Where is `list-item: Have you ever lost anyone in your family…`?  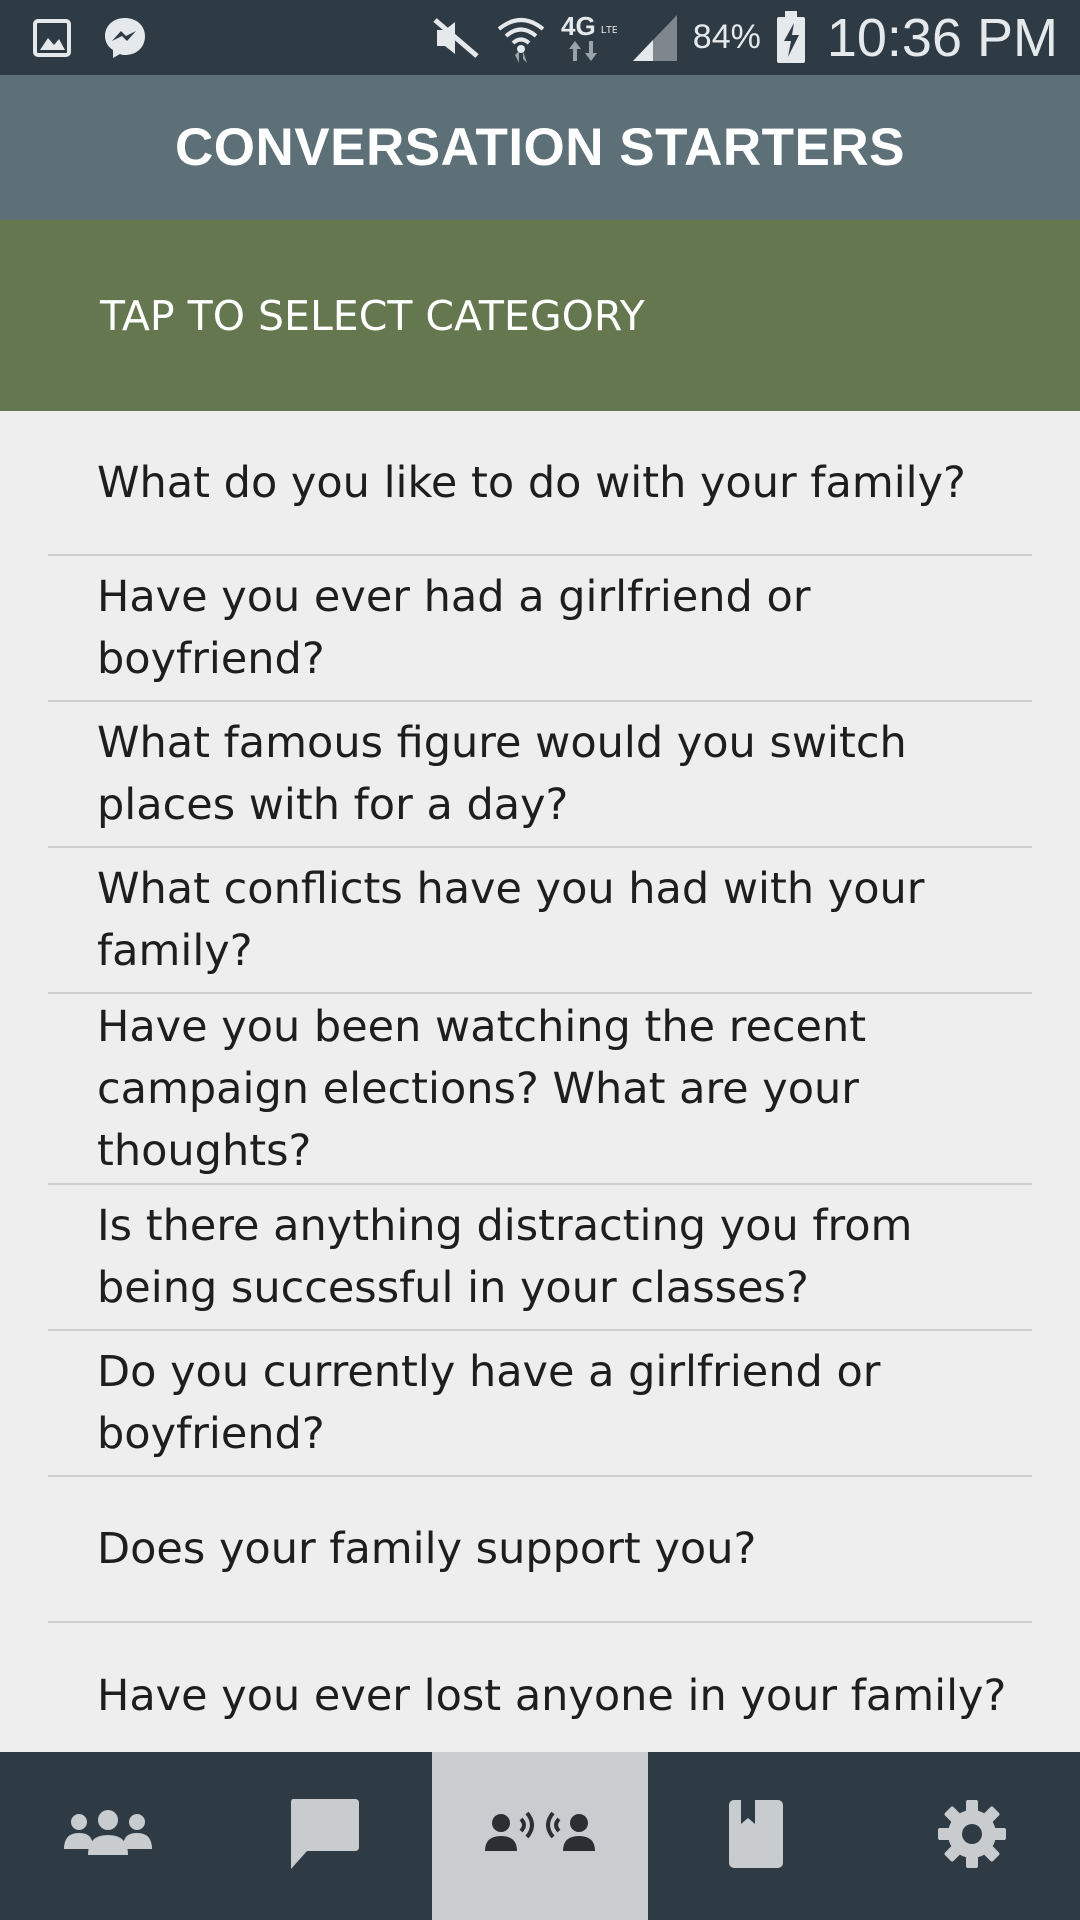
list-item: Have you ever lost anyone in your family… is located at coordinates (540, 1687).